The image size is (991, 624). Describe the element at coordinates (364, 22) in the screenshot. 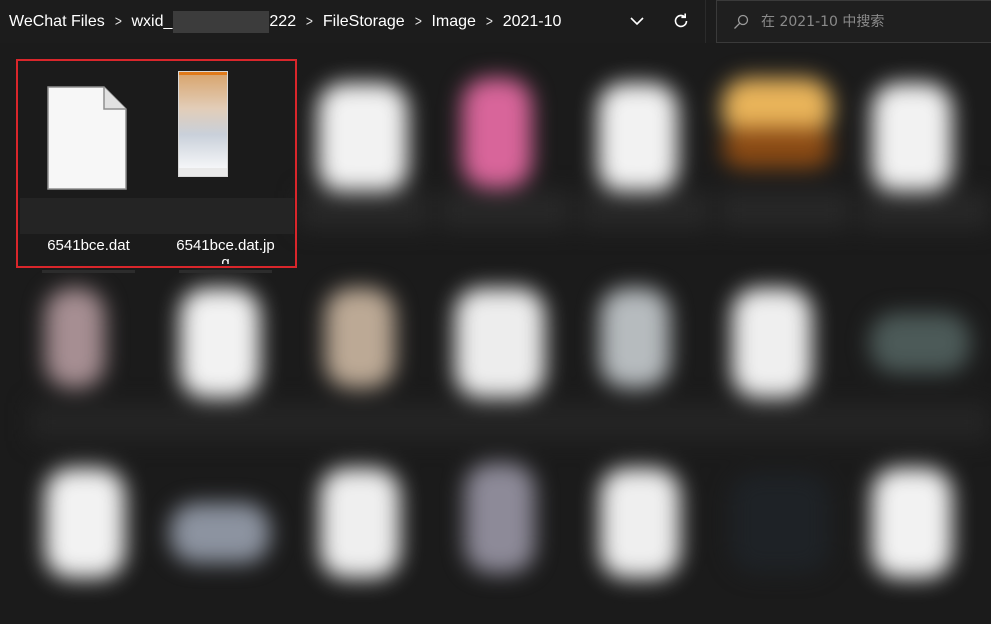

I see `breadcrumb-filestorage: FileStorage` at that location.